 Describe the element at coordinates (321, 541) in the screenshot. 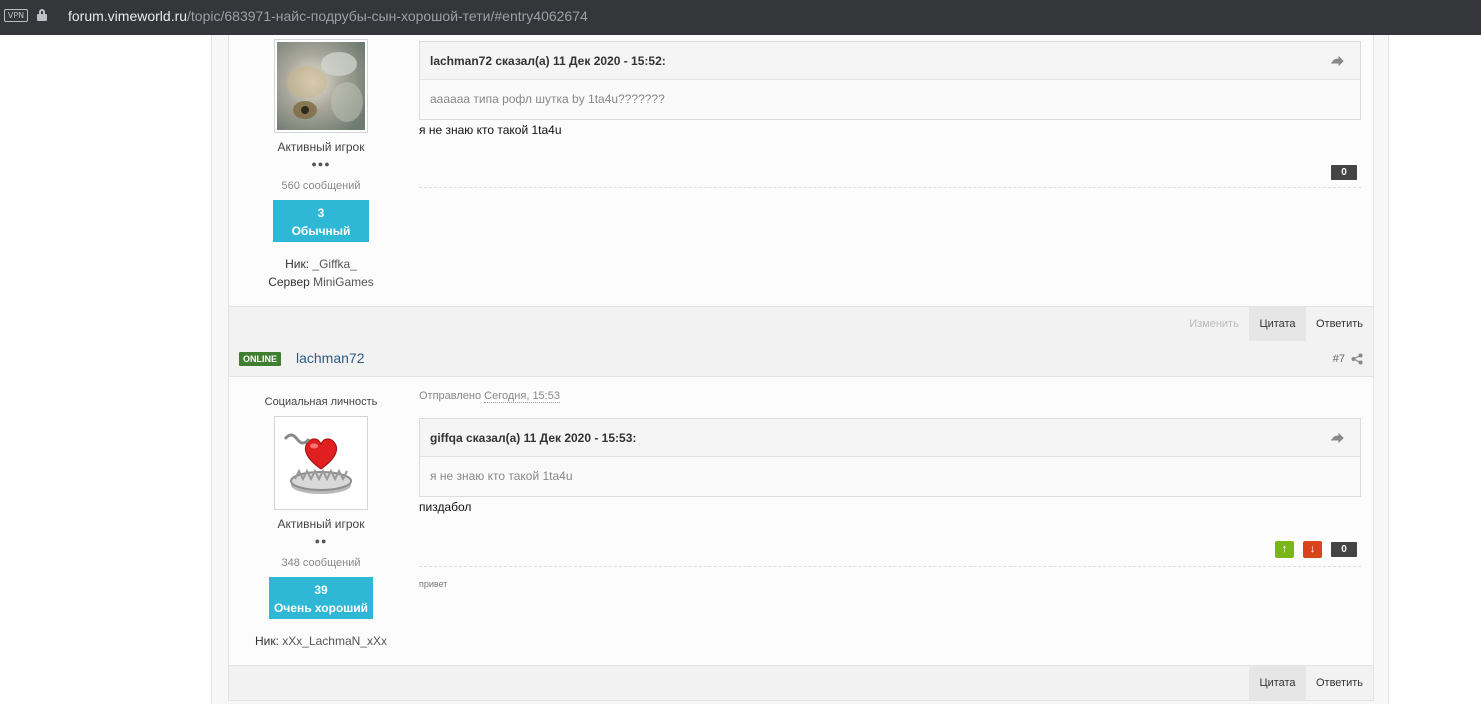

I see `rank-pips: ●●` at that location.